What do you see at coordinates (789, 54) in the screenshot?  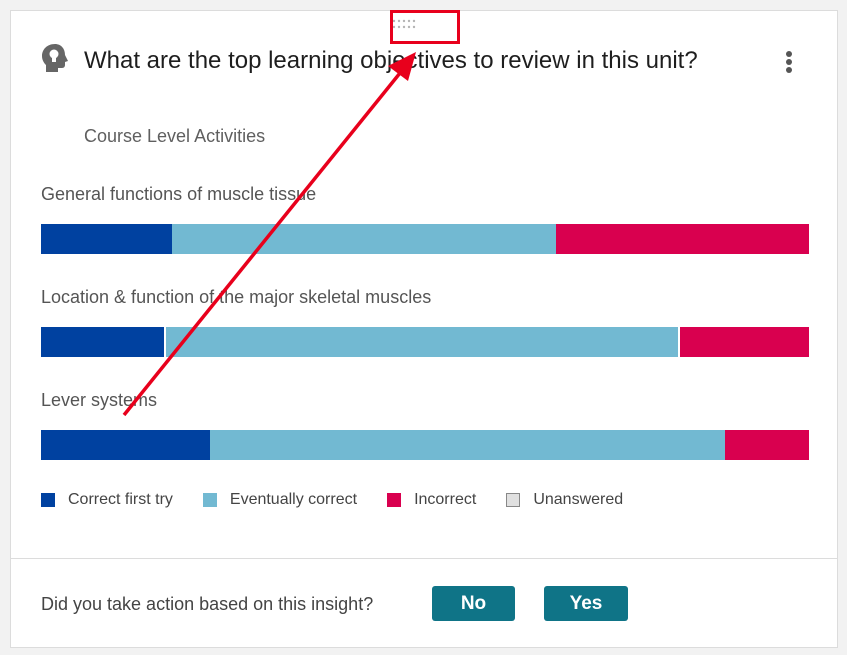 I see `more-vertical-icon` at bounding box center [789, 54].